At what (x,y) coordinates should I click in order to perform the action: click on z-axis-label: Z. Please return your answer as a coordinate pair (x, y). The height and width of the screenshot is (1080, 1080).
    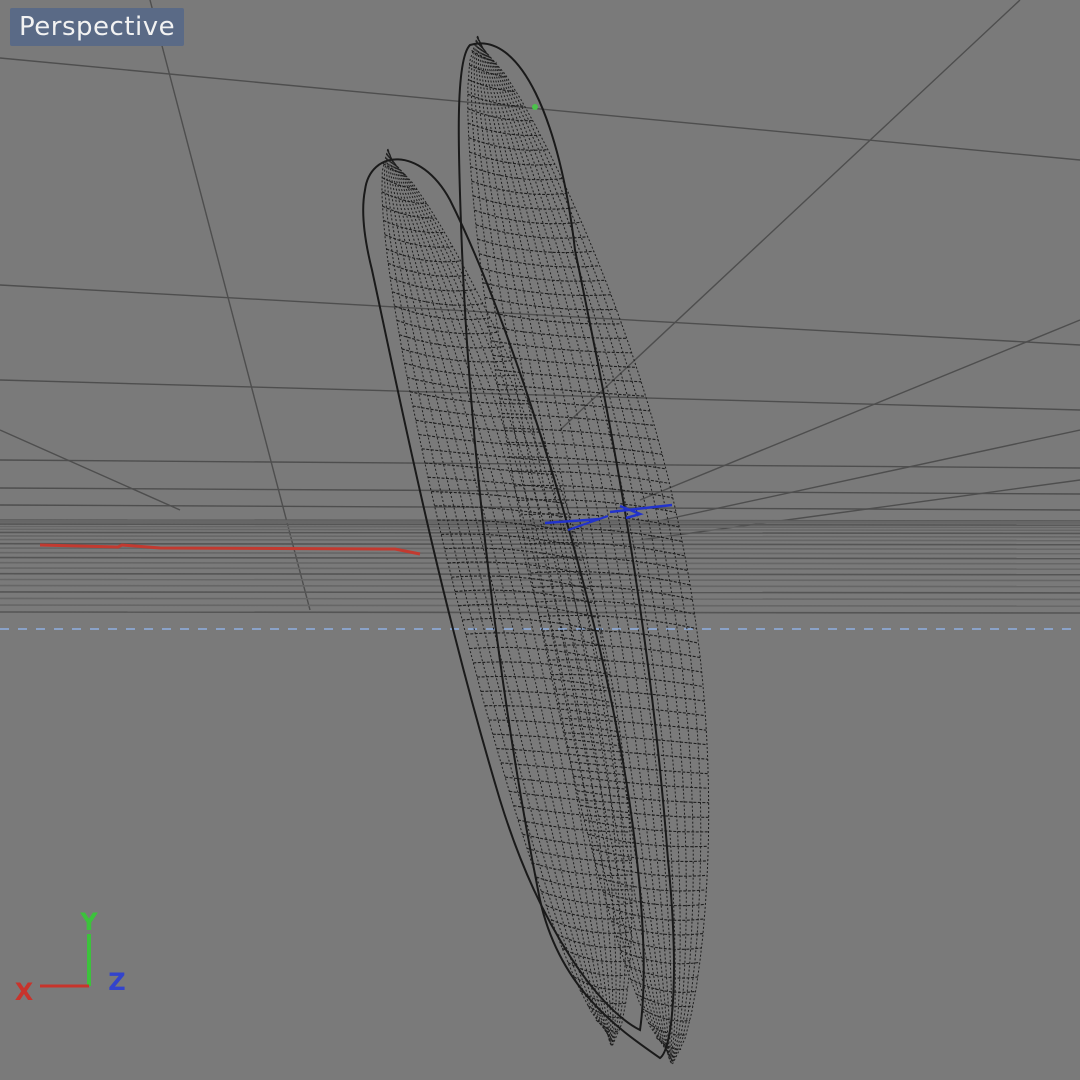
    Looking at the image, I should click on (116, 982).